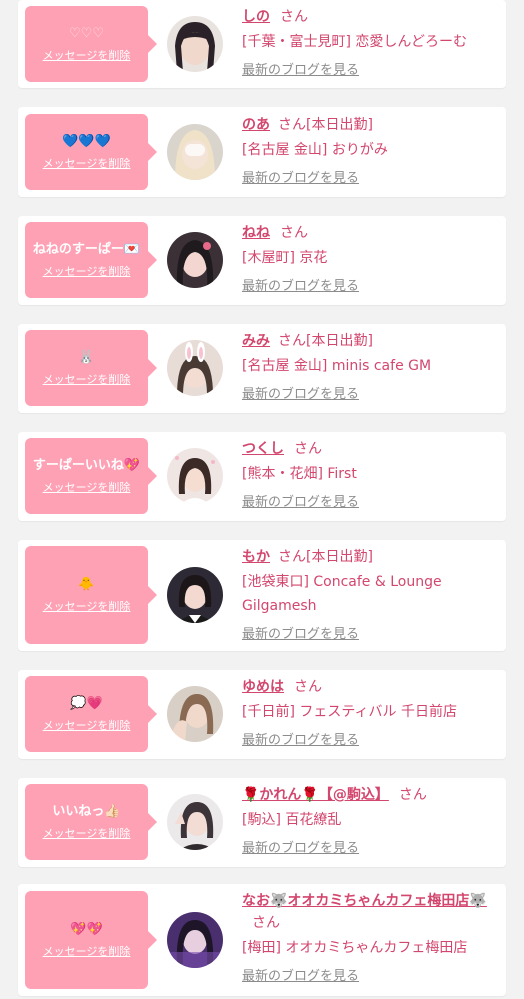 The image size is (524, 999). What do you see at coordinates (256, 125) in the screenshot?
I see `cast-name-link: のあ` at bounding box center [256, 125].